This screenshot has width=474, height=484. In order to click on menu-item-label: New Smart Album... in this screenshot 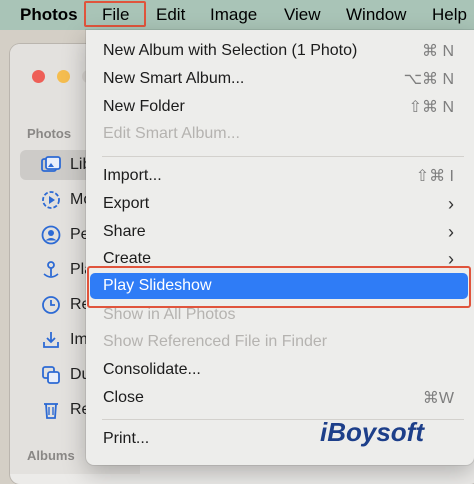, I will do `click(174, 78)`.